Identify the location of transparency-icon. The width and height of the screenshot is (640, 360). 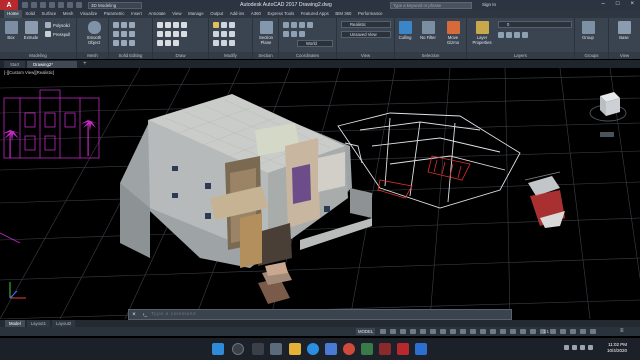
(463, 331).